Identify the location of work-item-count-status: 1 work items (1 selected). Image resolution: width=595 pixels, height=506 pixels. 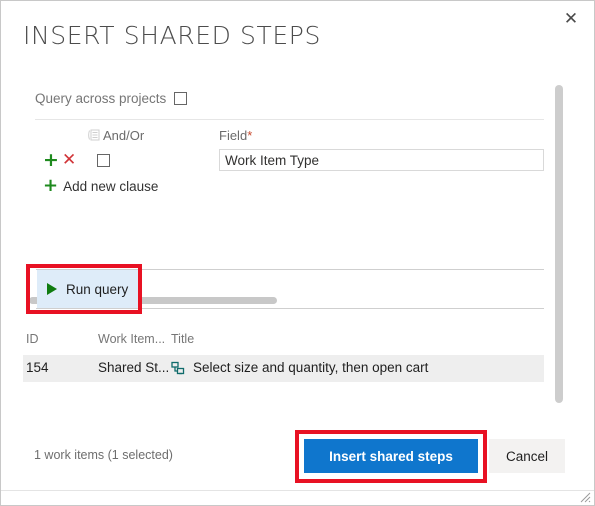
(103, 455).